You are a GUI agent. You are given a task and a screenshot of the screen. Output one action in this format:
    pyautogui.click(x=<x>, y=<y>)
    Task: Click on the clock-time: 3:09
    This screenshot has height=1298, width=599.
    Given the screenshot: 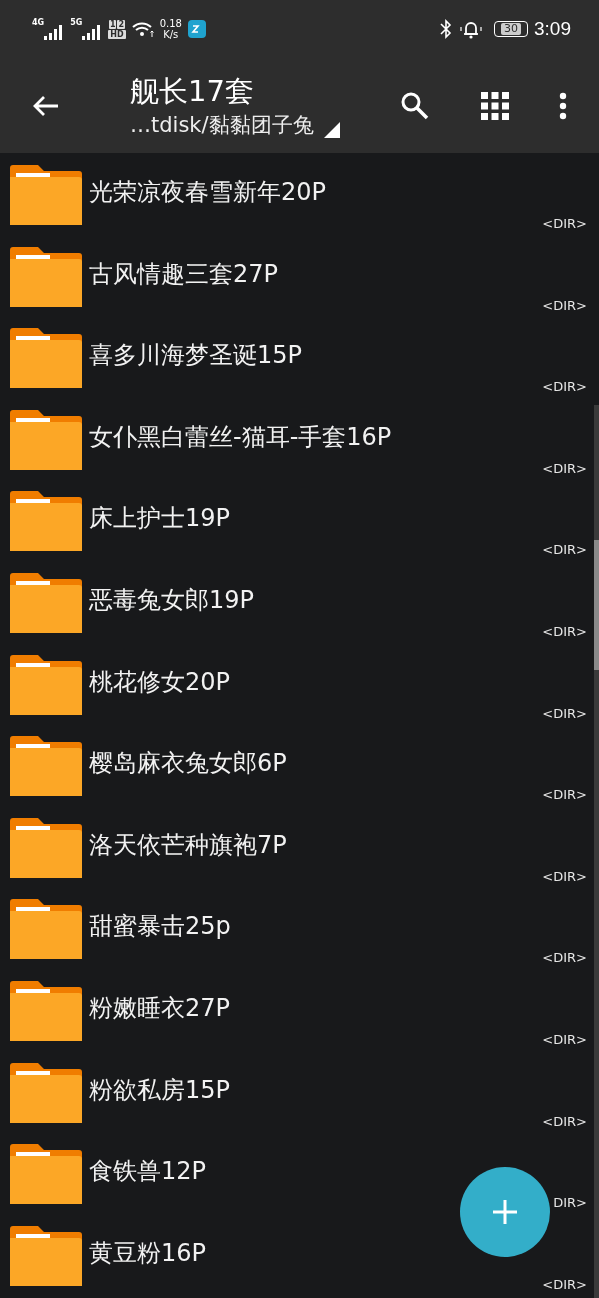 What is the action you would take?
    pyautogui.click(x=552, y=29)
    